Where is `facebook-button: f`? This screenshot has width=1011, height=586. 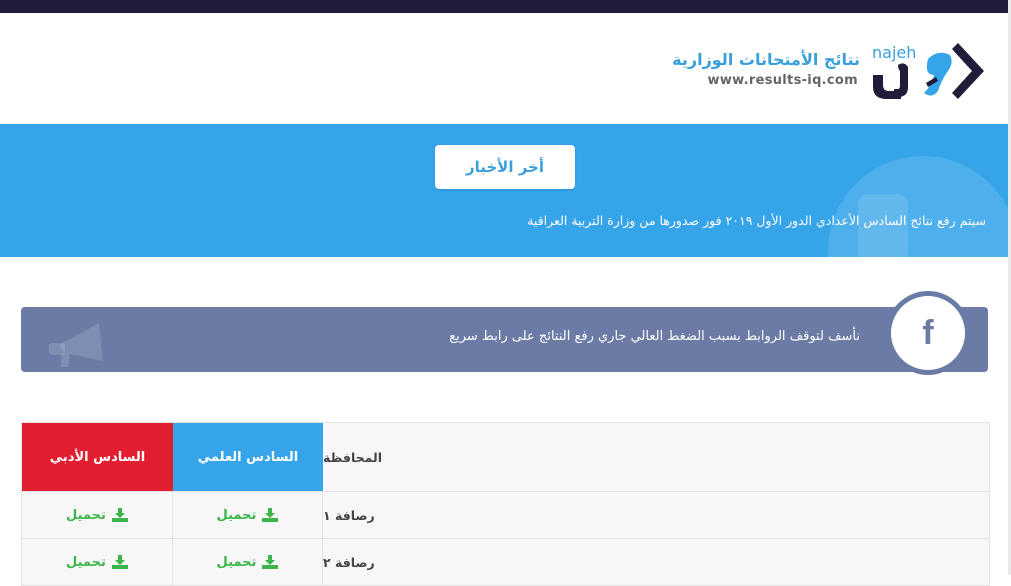
facebook-button: f is located at coordinates (928, 333).